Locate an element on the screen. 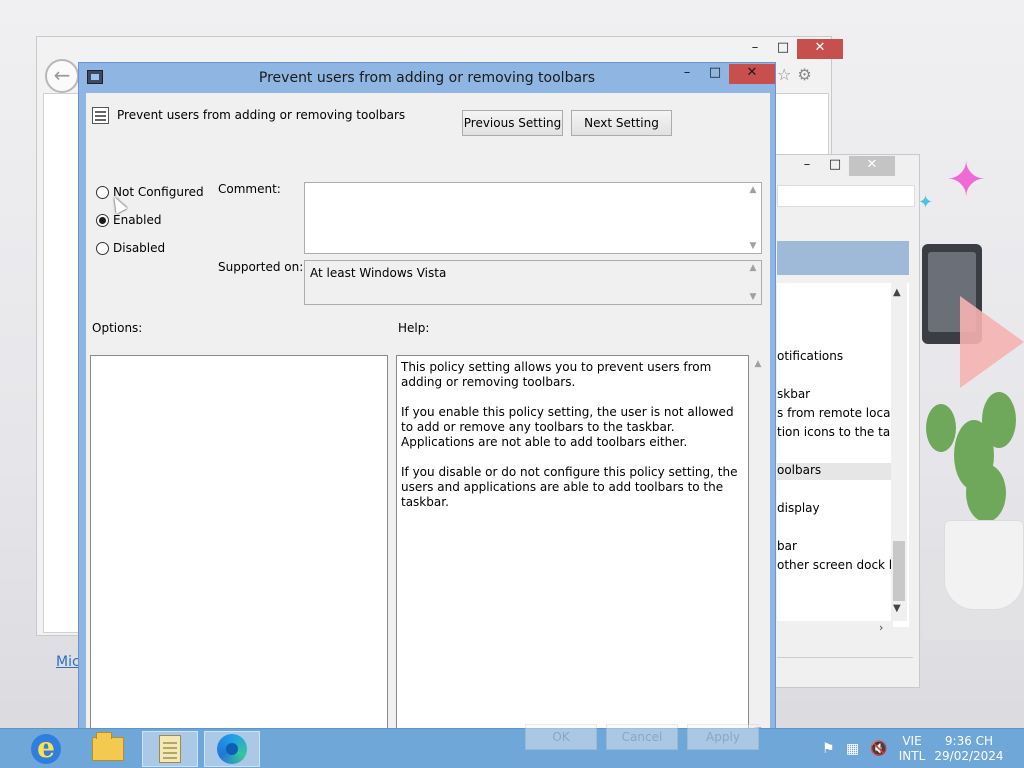 This screenshot has height=768, width=1024. apply-button: Apply is located at coordinates (723, 737).